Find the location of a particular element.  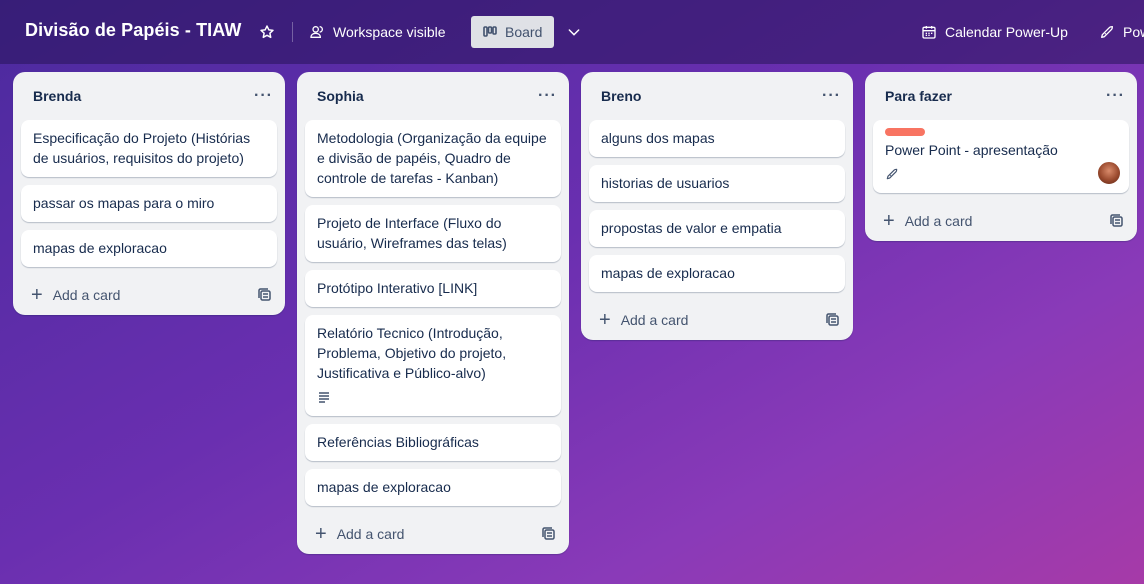

board-title: Divisão de Papéis - TIAW is located at coordinates (133, 30).